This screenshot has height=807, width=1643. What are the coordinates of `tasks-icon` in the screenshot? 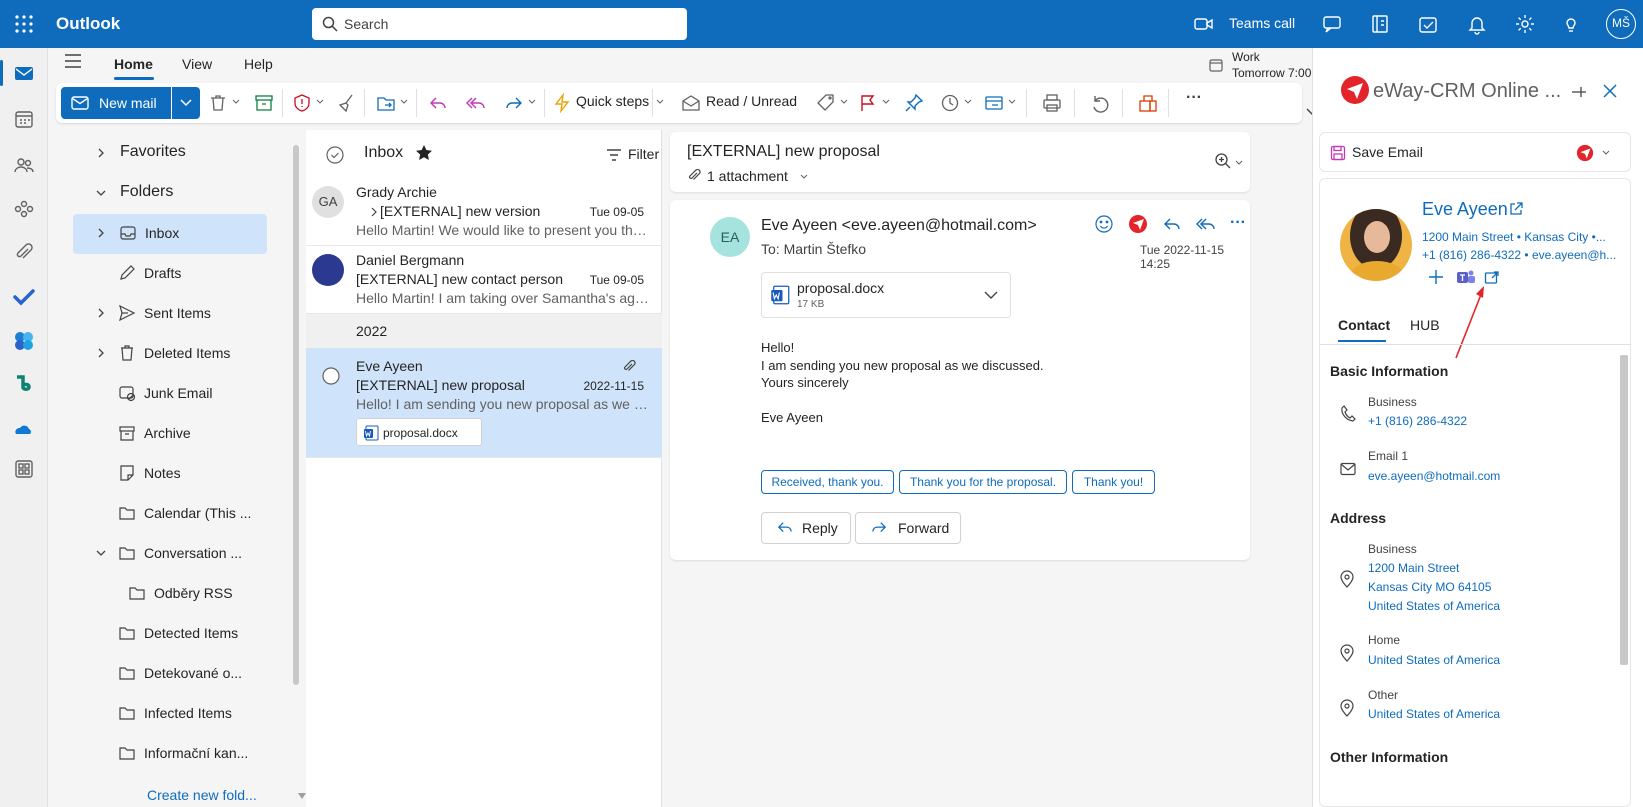 It's located at (1428, 24).